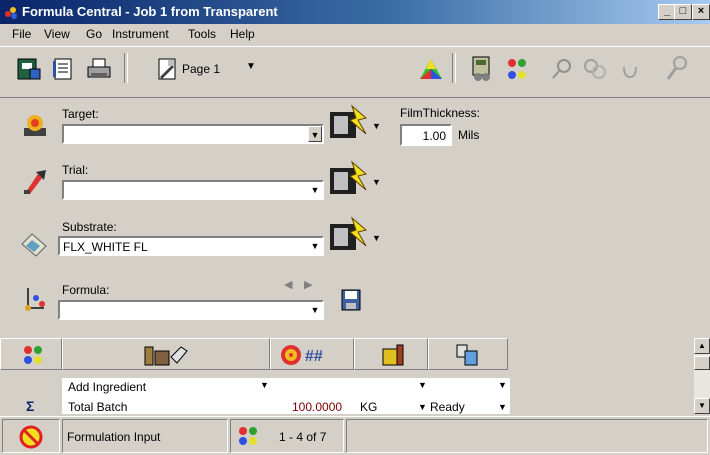 This screenshot has height=455, width=710. What do you see at coordinates (469, 135) in the screenshot?
I see `film-thickness-unit: Mils` at bounding box center [469, 135].